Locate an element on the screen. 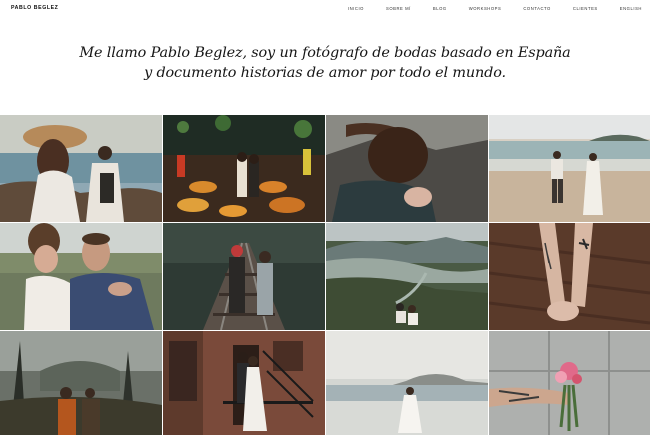  photo-couple-misty-forest is located at coordinates (81, 383).